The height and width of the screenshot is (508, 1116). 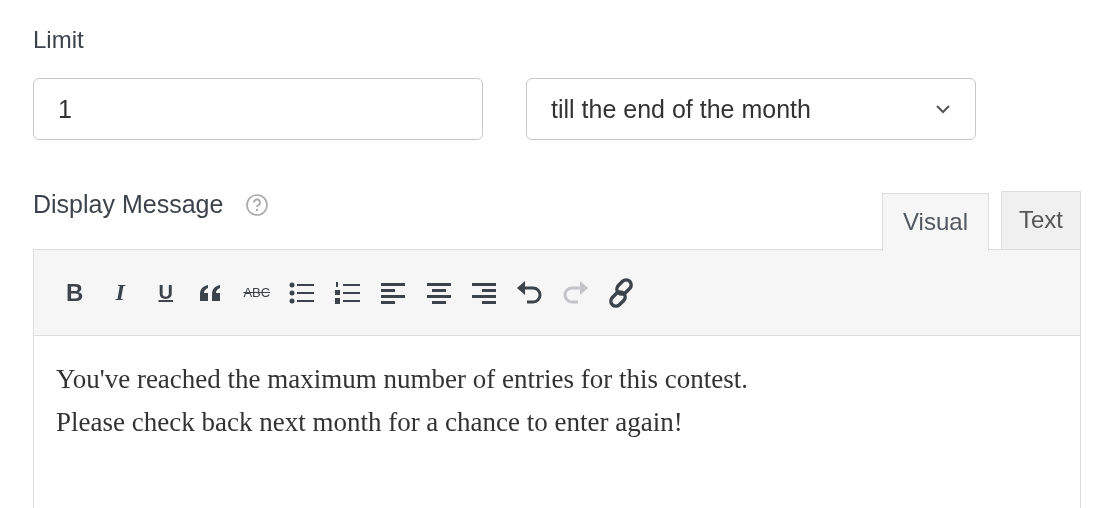 What do you see at coordinates (257, 292) in the screenshot?
I see `strikethrough-button: ABC` at bounding box center [257, 292].